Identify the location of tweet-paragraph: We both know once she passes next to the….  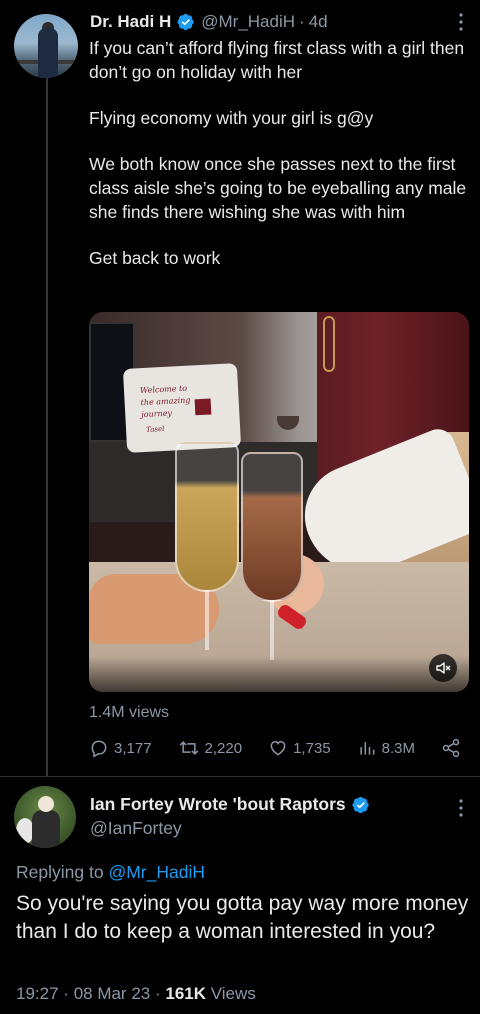
(278, 188).